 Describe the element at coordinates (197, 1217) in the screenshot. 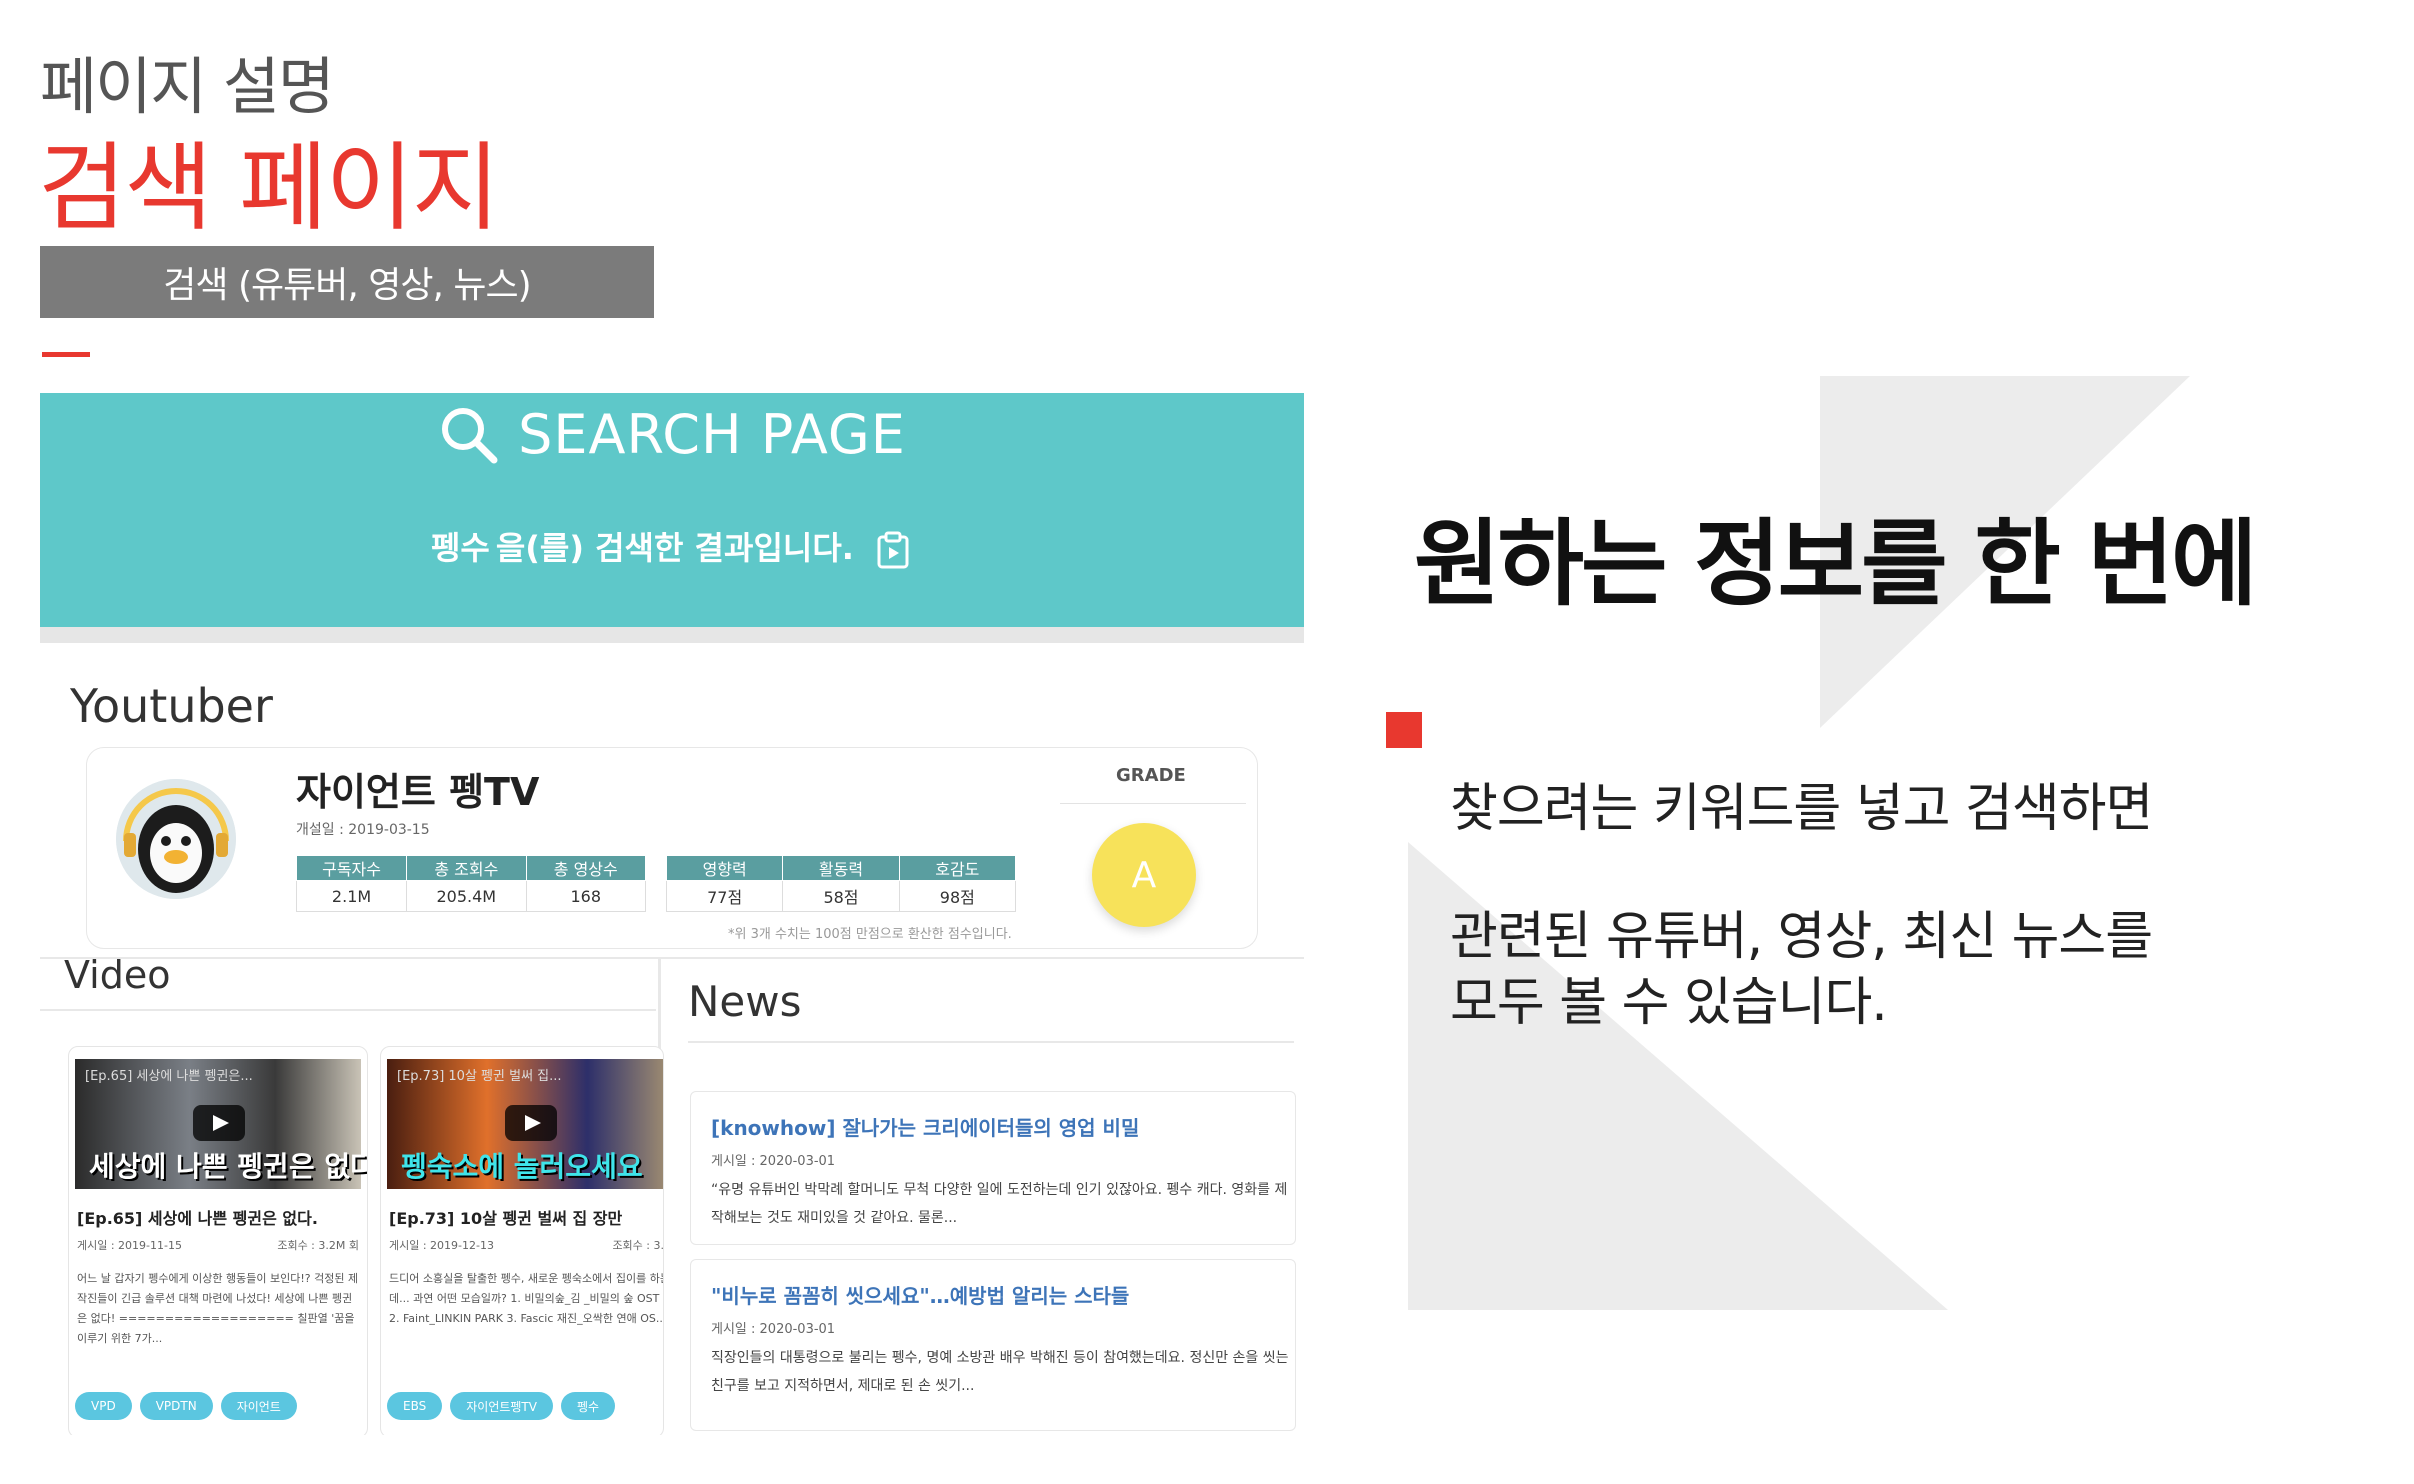

I see `video-title: [Ep.65] 세상에 나쁜 펭귄은 없다.` at that location.